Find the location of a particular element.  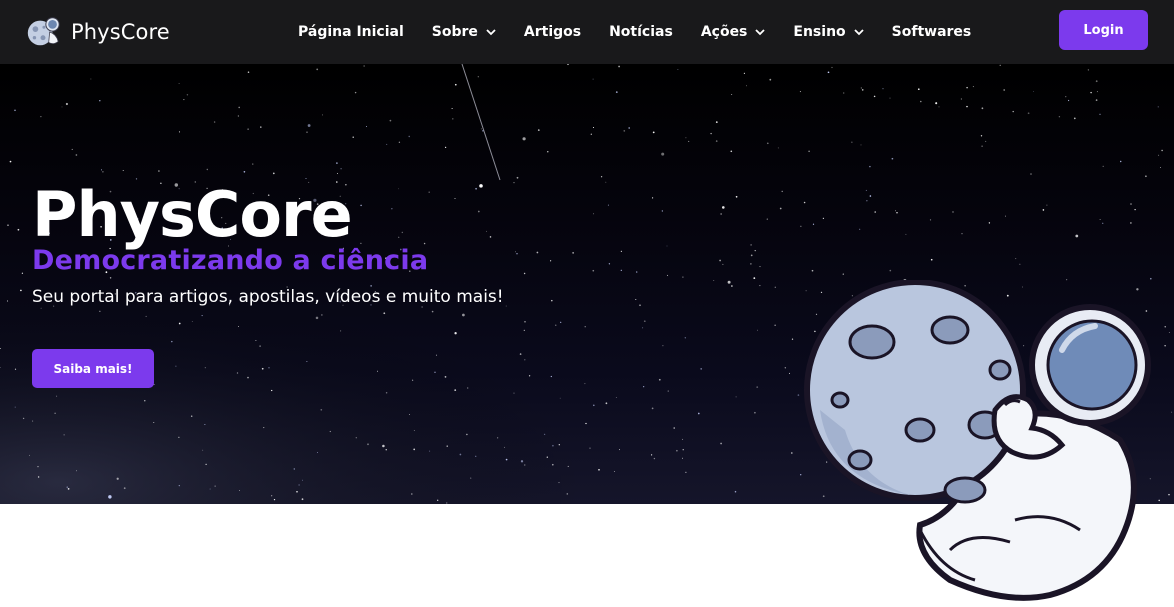

hero-subtitle: Democratizando a ciência is located at coordinates (230, 260).